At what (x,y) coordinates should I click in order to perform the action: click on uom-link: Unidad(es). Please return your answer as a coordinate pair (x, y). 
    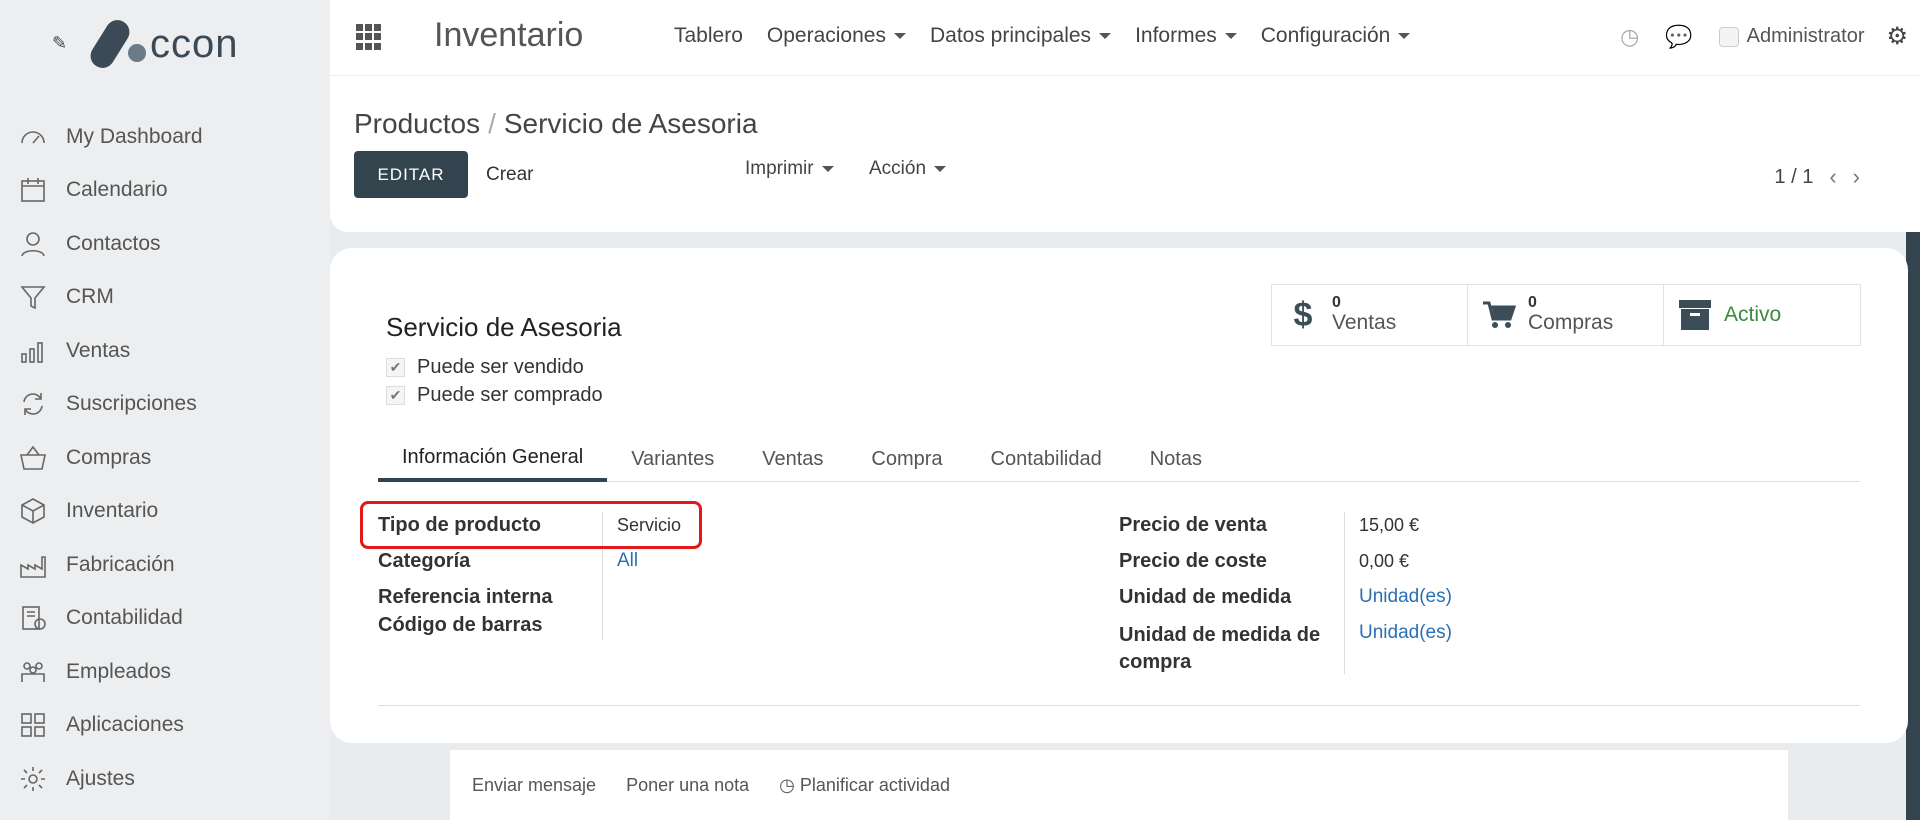
    Looking at the image, I should click on (1405, 597).